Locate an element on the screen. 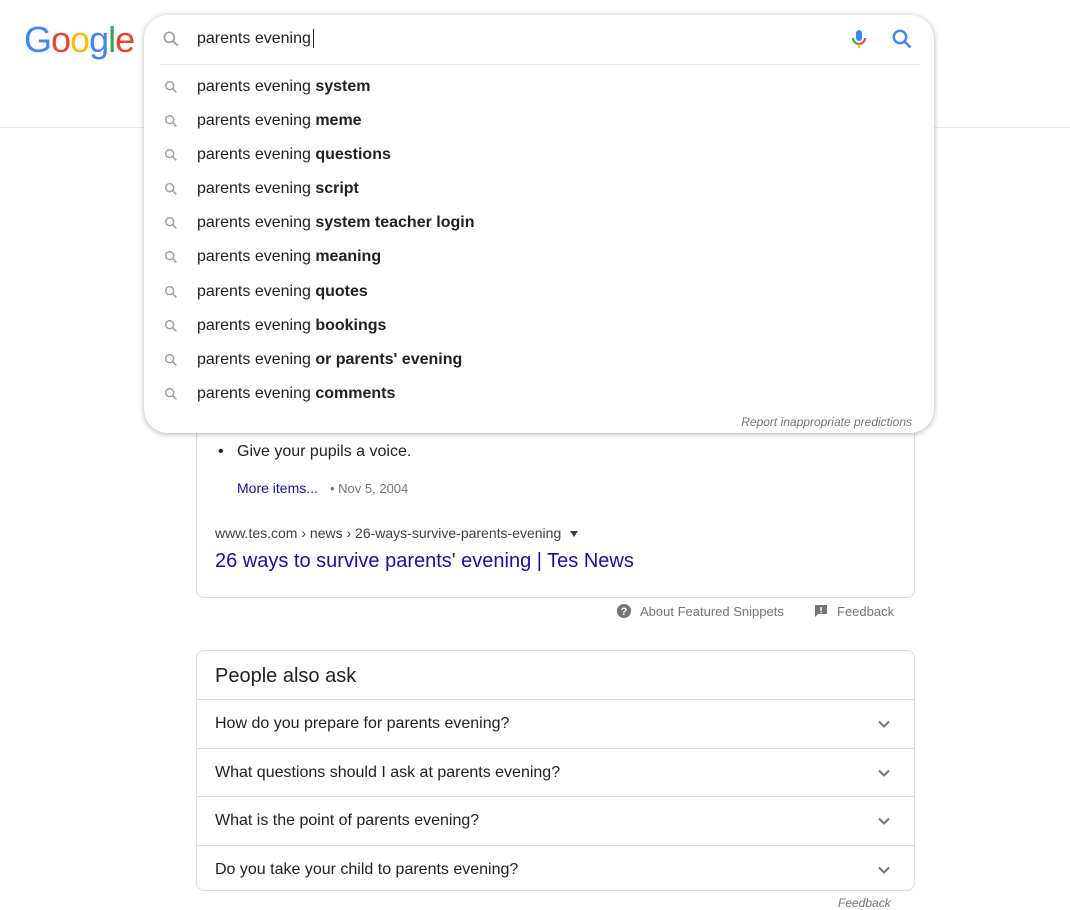 This screenshot has width=1070, height=910. autocomplete-suggestion: parents evening meaning is located at coordinates (539, 257).